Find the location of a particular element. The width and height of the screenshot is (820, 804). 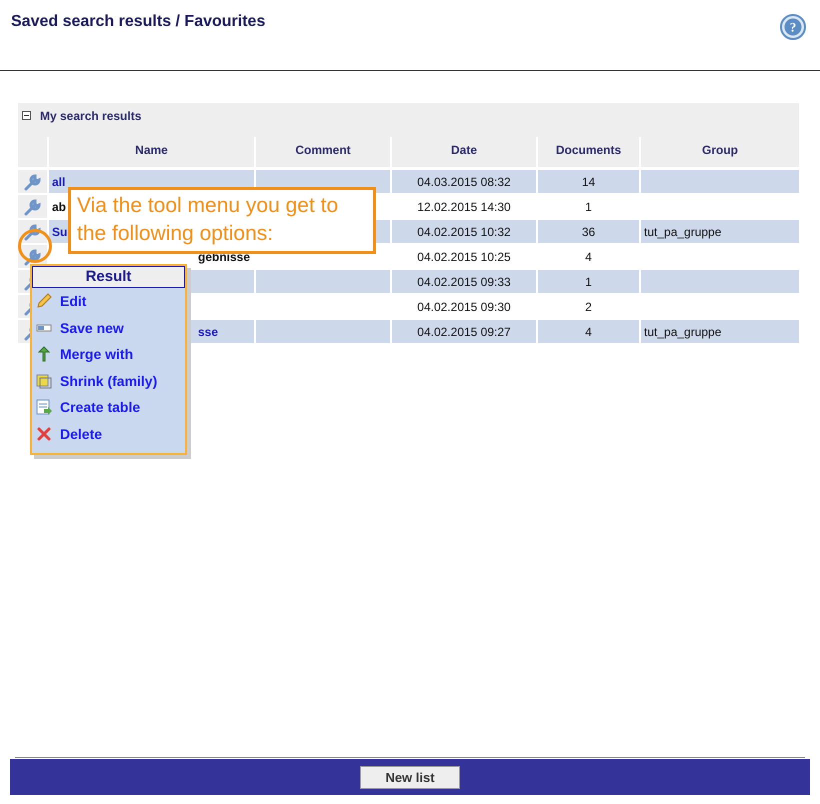

result-name-link: all is located at coordinates (59, 181).